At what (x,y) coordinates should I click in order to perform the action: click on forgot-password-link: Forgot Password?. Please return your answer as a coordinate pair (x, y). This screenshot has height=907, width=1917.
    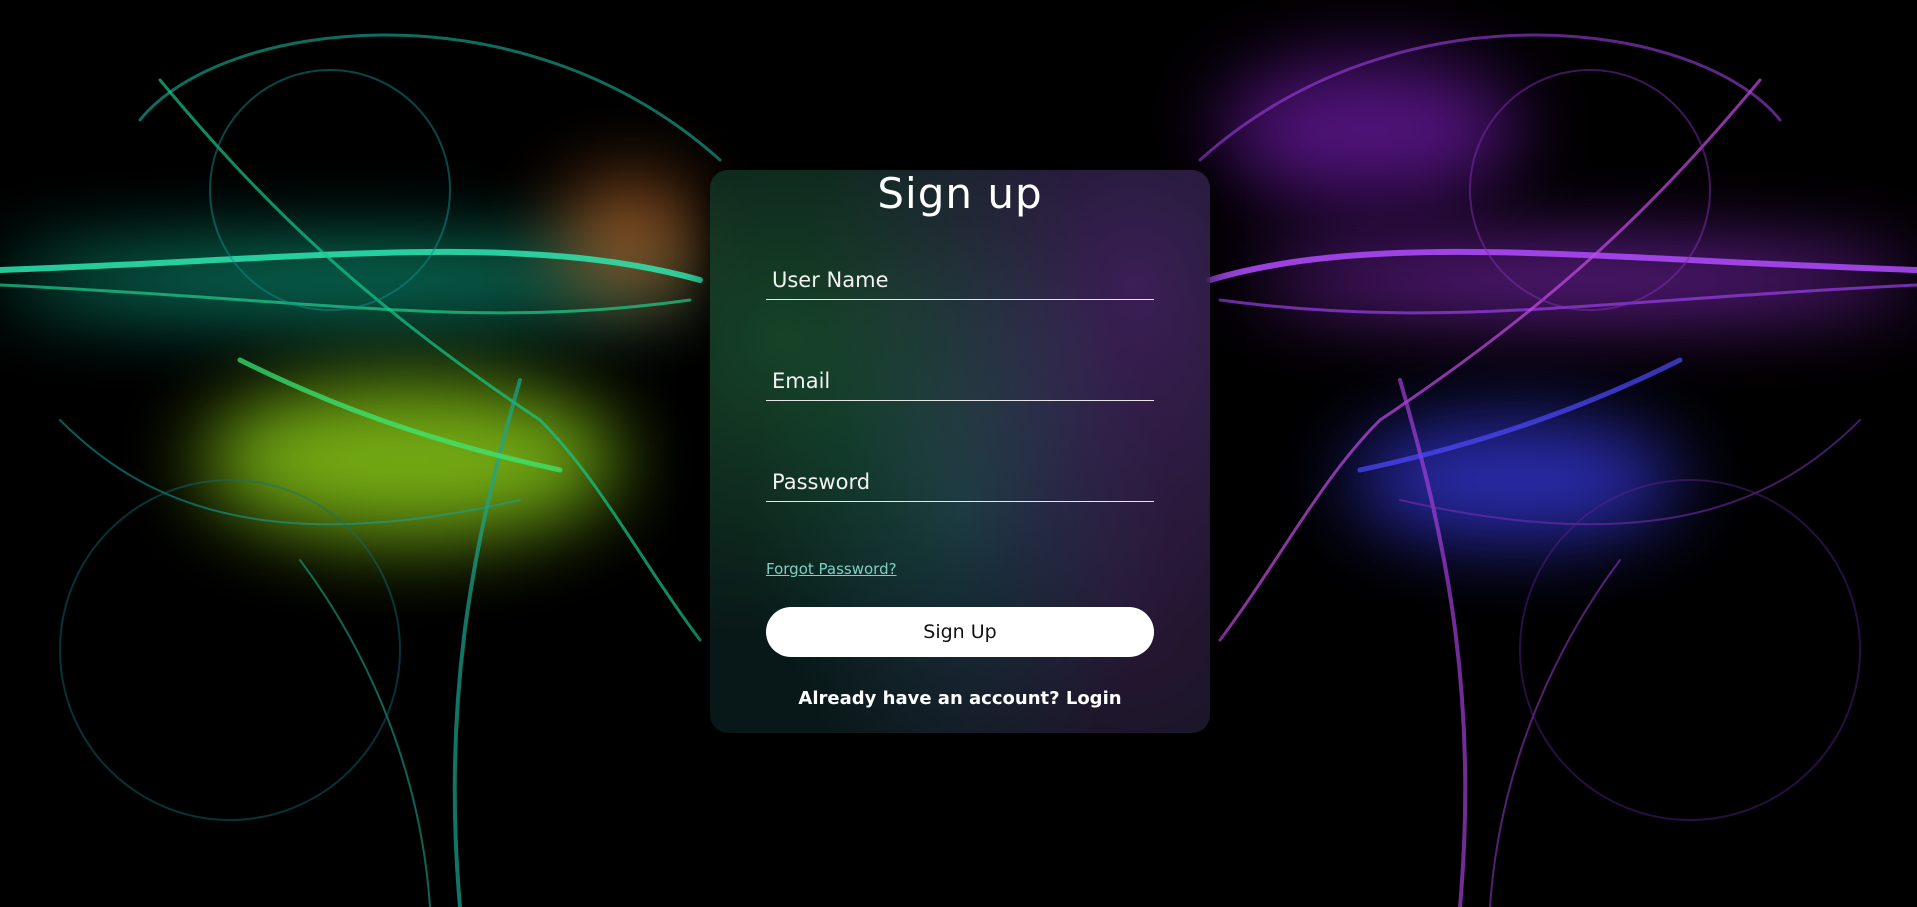
    Looking at the image, I should click on (831, 569).